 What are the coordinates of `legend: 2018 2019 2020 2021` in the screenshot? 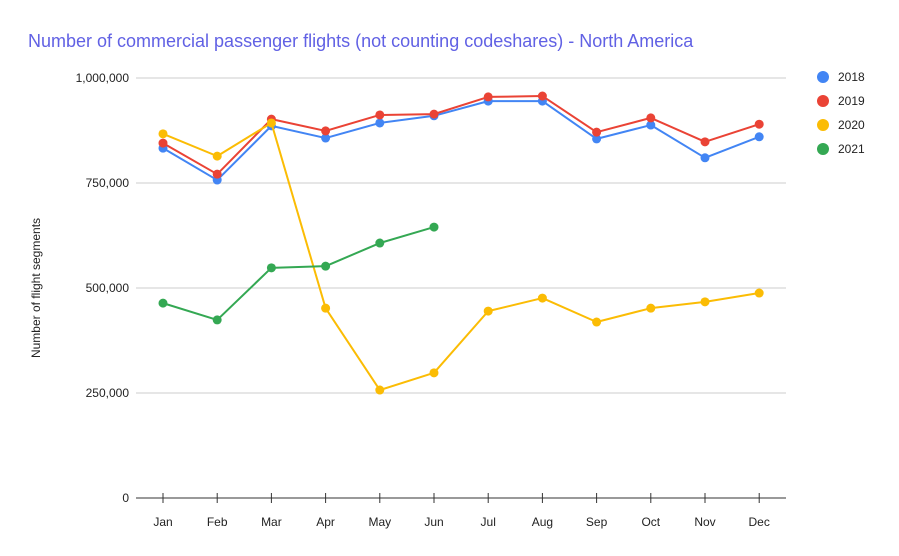 It's located at (841, 113).